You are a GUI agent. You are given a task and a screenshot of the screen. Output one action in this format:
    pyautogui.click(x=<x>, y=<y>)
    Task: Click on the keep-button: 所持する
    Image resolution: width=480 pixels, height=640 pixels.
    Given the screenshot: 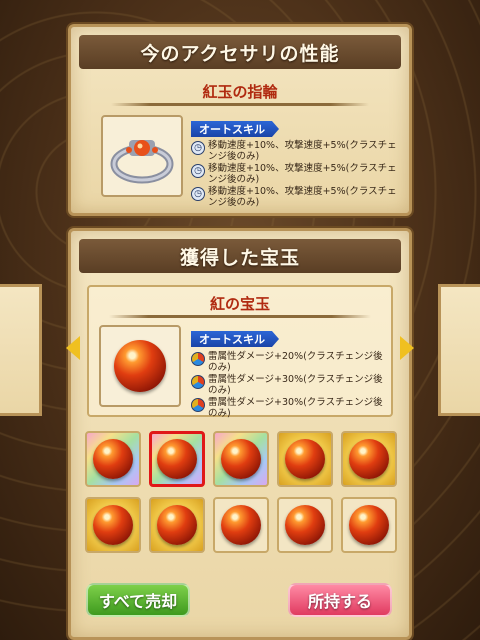 What is the action you would take?
    pyautogui.click(x=340, y=600)
    